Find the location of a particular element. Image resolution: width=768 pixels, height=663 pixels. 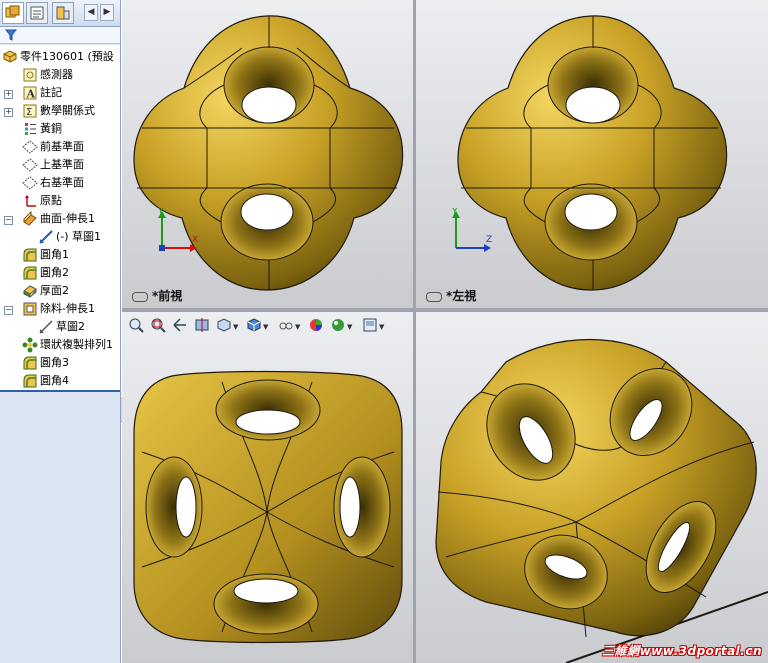

svg-text: A is located at coordinates (31, 94).